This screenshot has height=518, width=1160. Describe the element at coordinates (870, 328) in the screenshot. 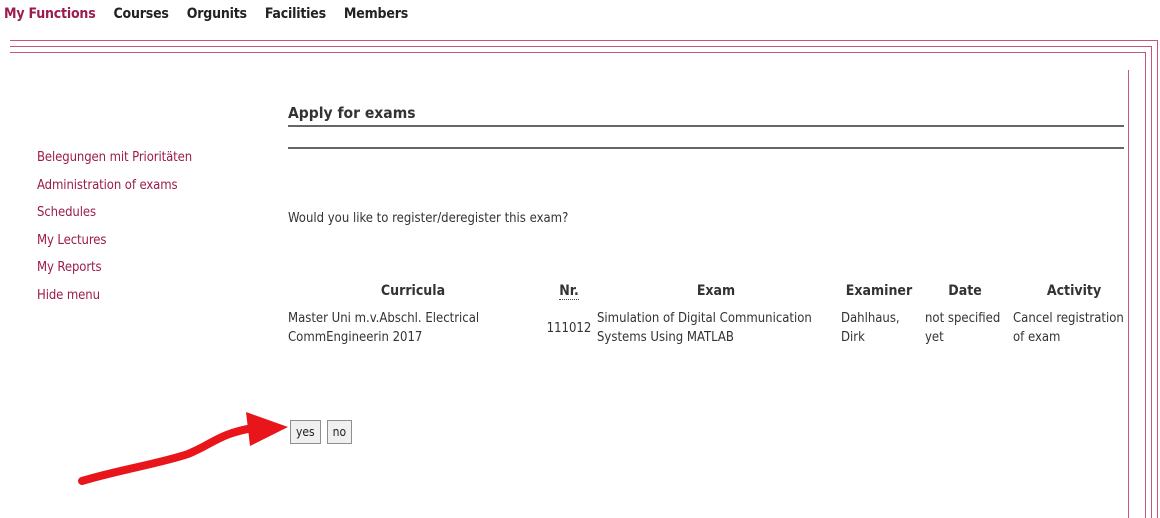

I see `cell-examiner: Dahlhaus, Dirk` at that location.